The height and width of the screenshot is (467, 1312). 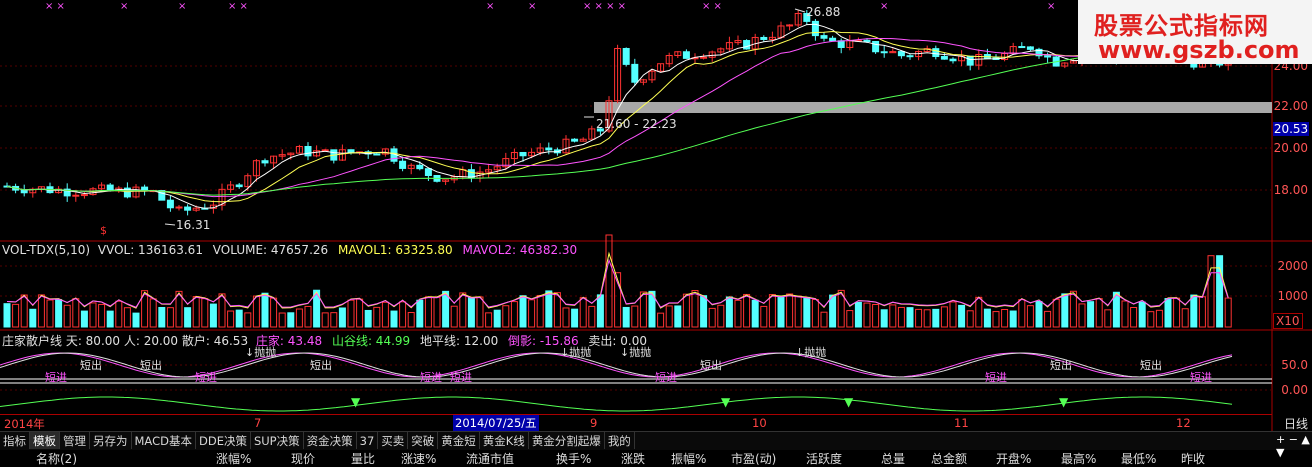 What do you see at coordinates (193, 225) in the screenshot?
I see `low-label: 16.31` at bounding box center [193, 225].